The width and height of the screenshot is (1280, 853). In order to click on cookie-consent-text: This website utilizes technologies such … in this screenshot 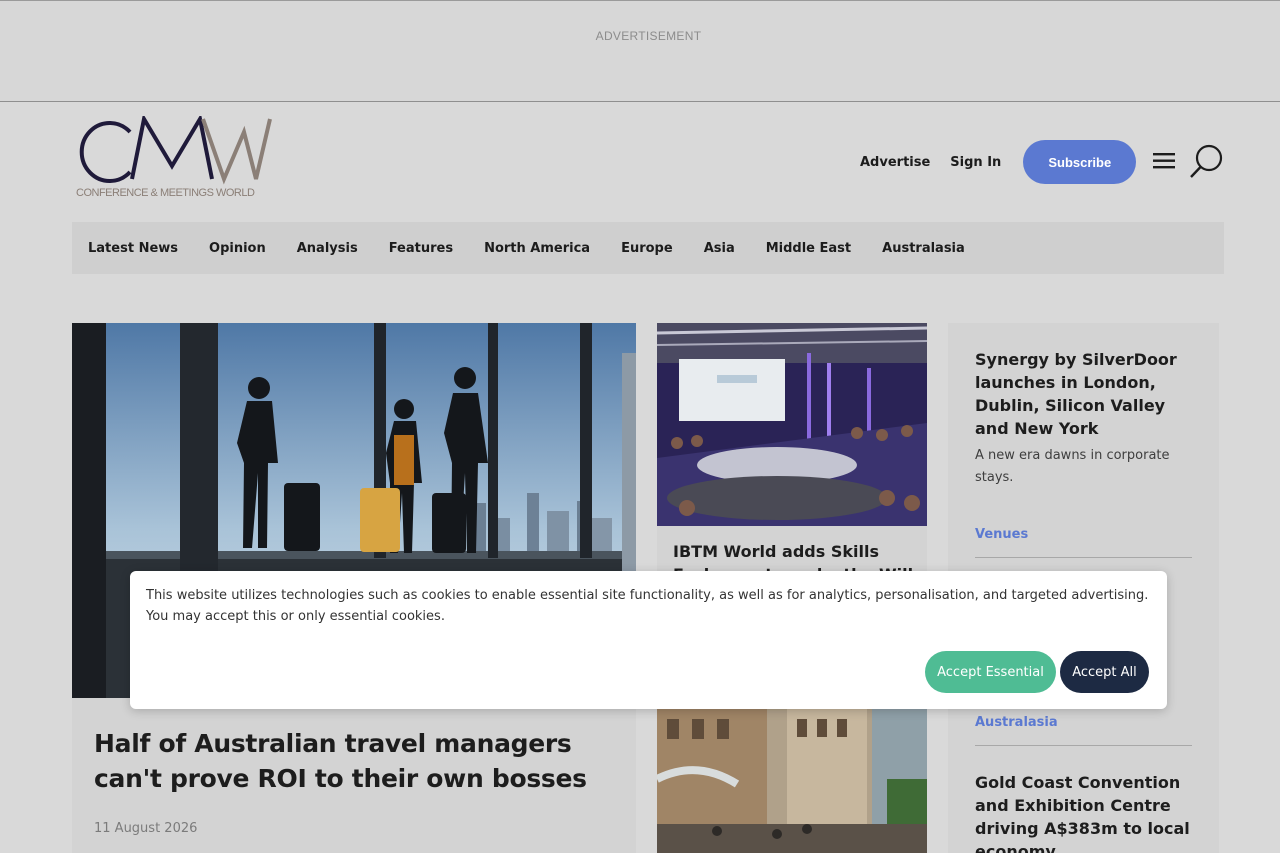, I will do `click(647, 606)`.